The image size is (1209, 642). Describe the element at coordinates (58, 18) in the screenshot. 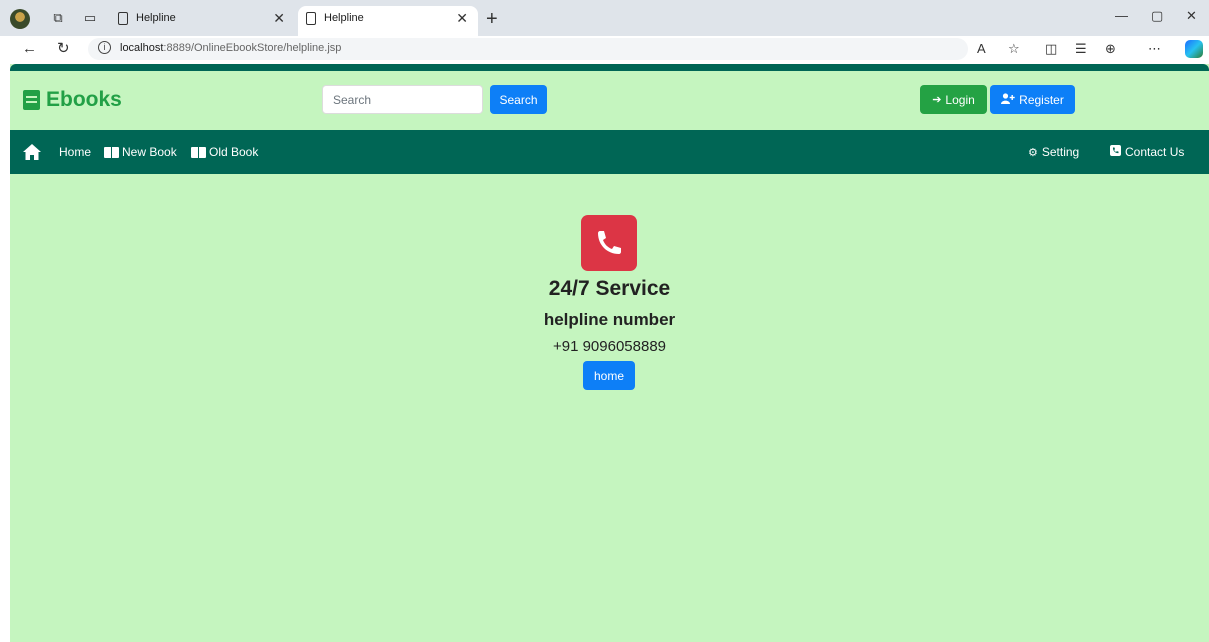

I see `collections-icon: ⧉` at that location.